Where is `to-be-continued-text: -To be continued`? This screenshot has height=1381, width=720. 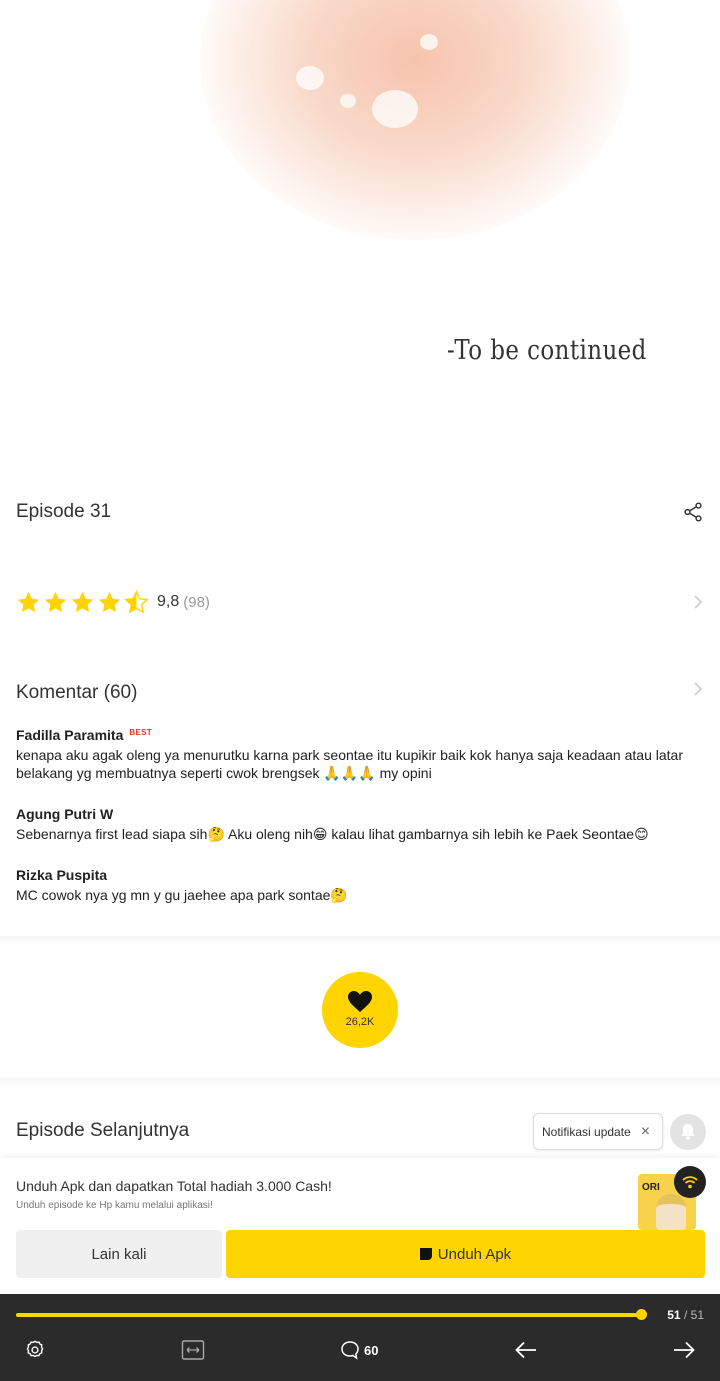 to-be-continued-text: -To be continued is located at coordinates (547, 350).